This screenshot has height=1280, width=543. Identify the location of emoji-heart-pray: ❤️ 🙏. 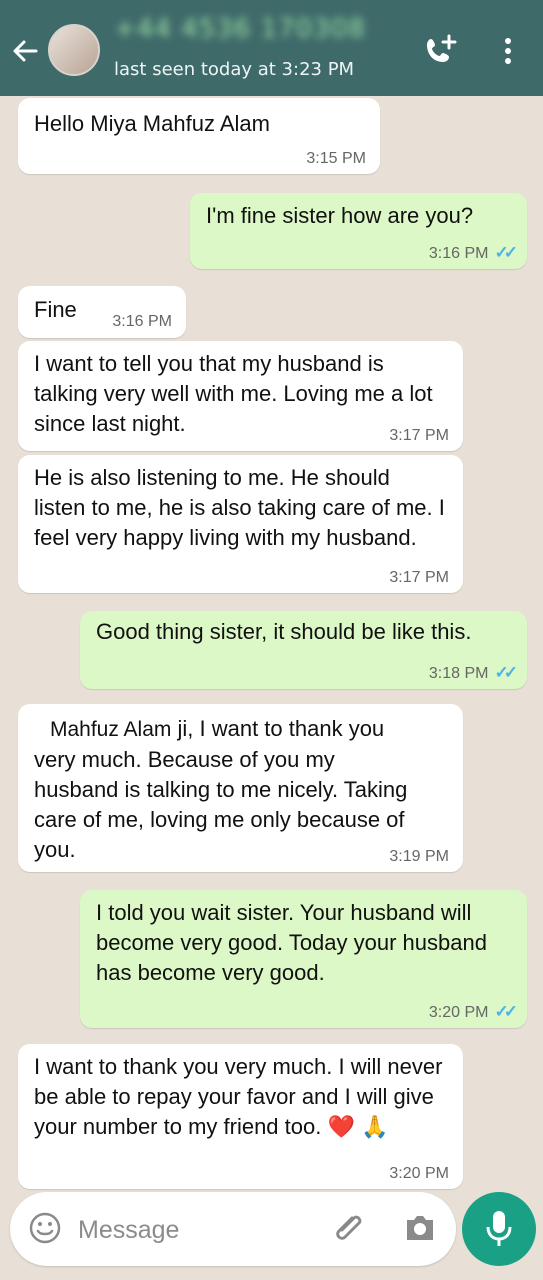
(358, 1126).